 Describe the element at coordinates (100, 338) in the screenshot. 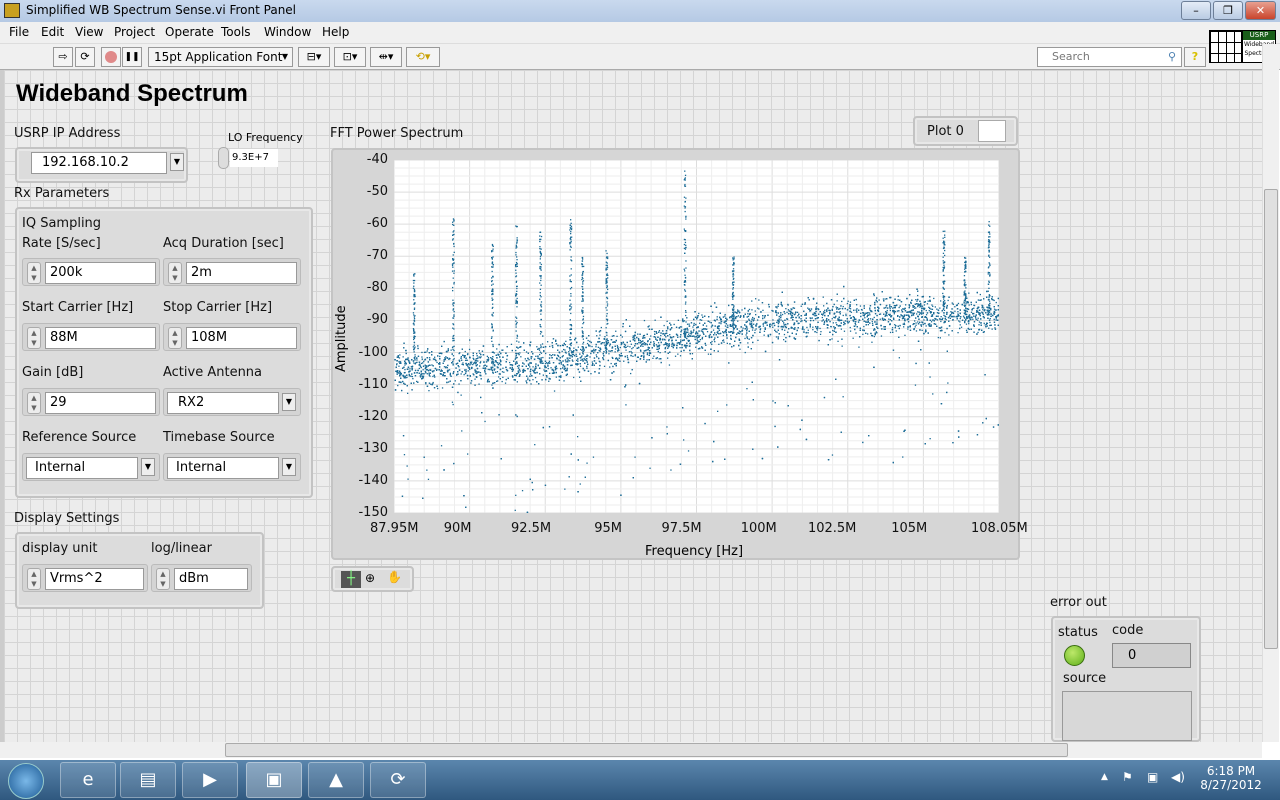

I see `start-input: 88M` at that location.